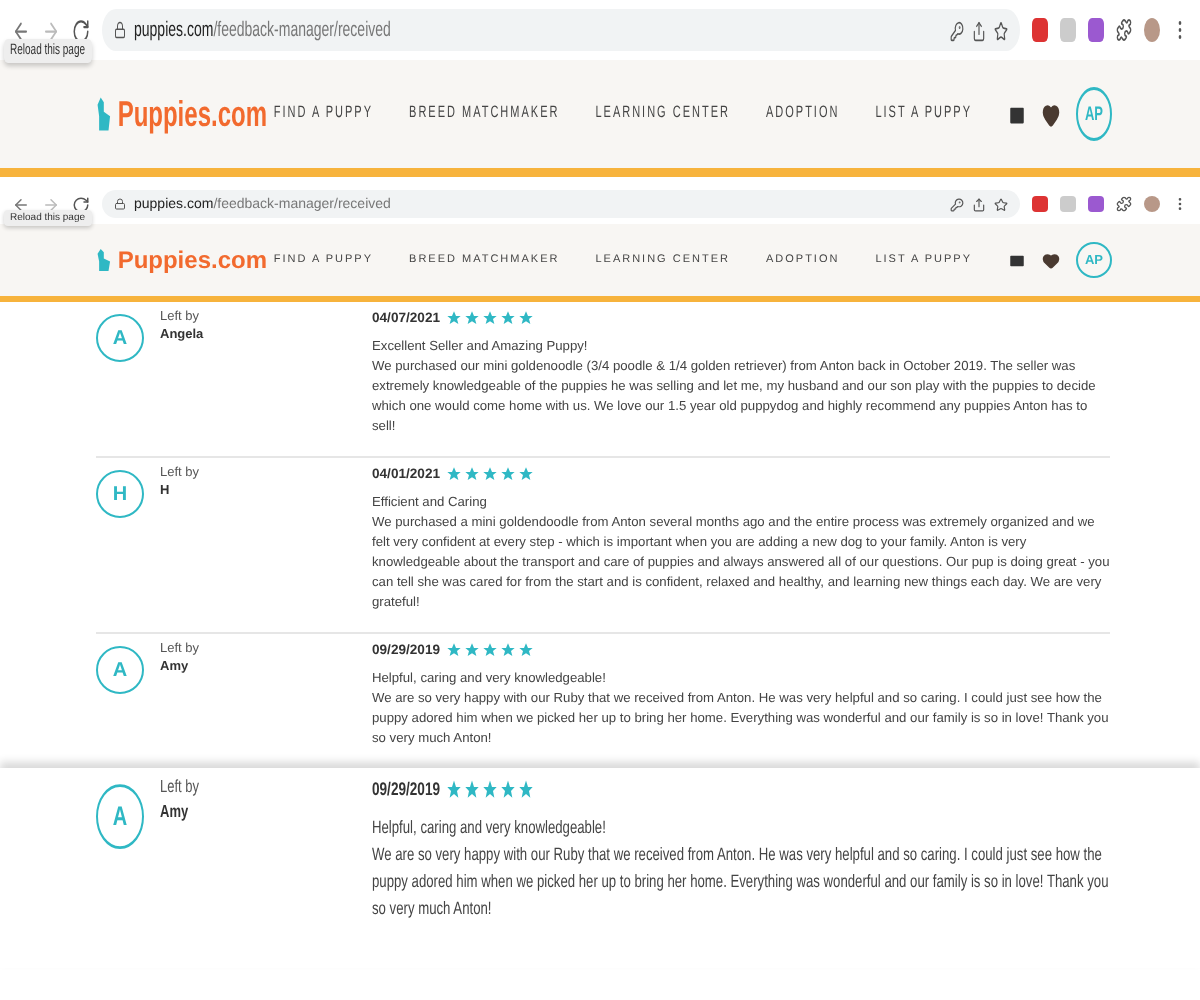 The height and width of the screenshot is (1000, 1200). I want to click on nav-link: LEARNING CENTER, so click(662, 114).